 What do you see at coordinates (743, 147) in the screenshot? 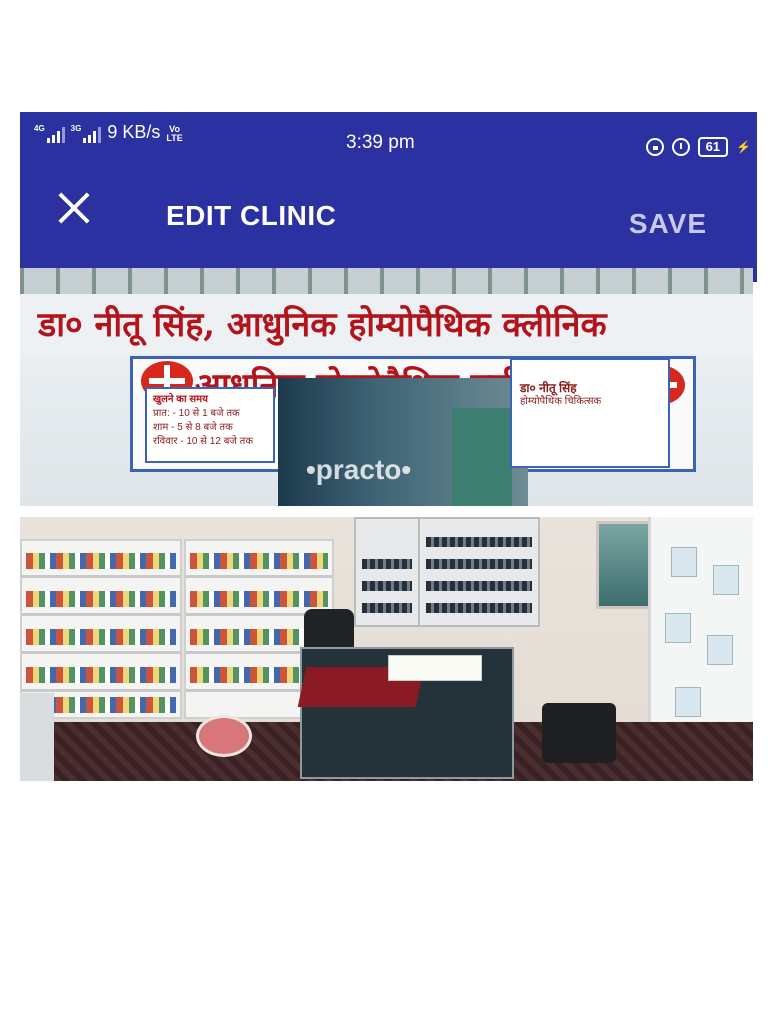
I see `charging-icon: ⚡` at bounding box center [743, 147].